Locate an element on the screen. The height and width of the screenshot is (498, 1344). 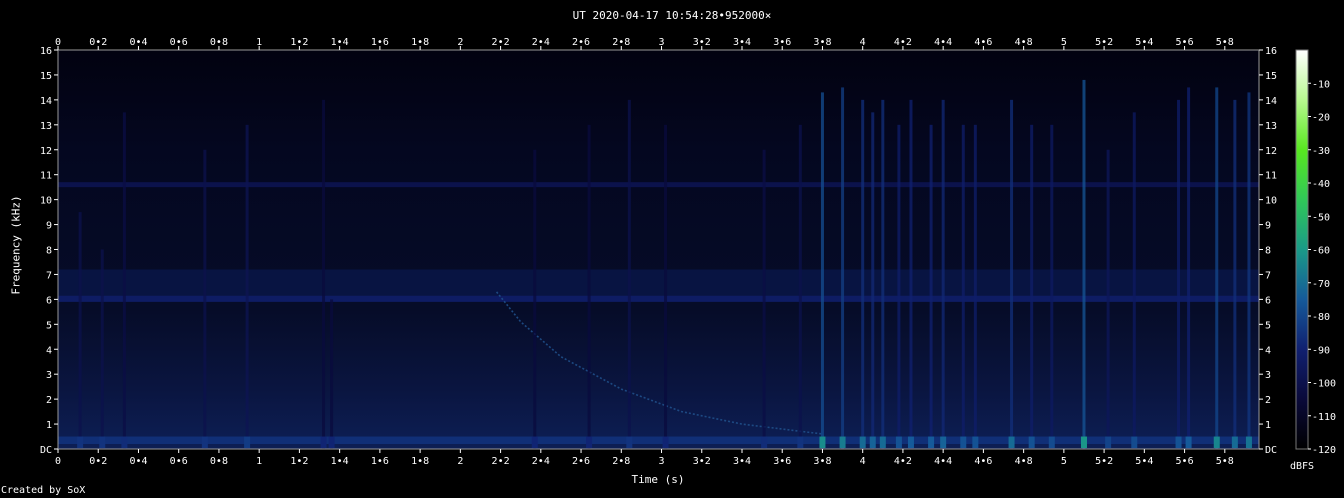
x-tick-label-top: 0•2 is located at coordinates (98, 42).